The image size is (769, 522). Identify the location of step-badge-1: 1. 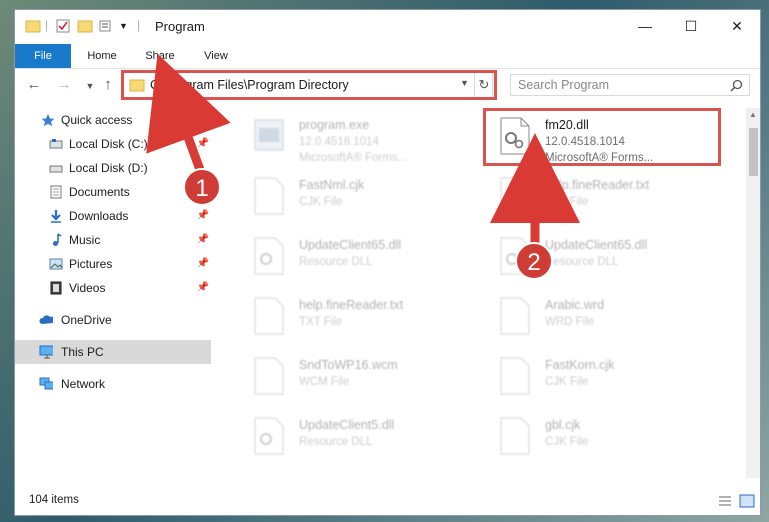
(202, 187).